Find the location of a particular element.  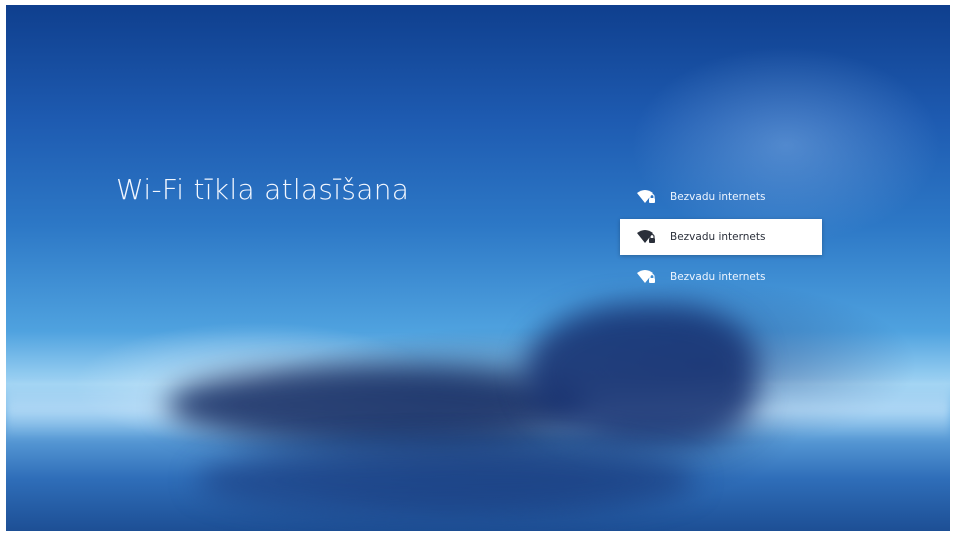

island-shape is located at coordinates (376, 405).